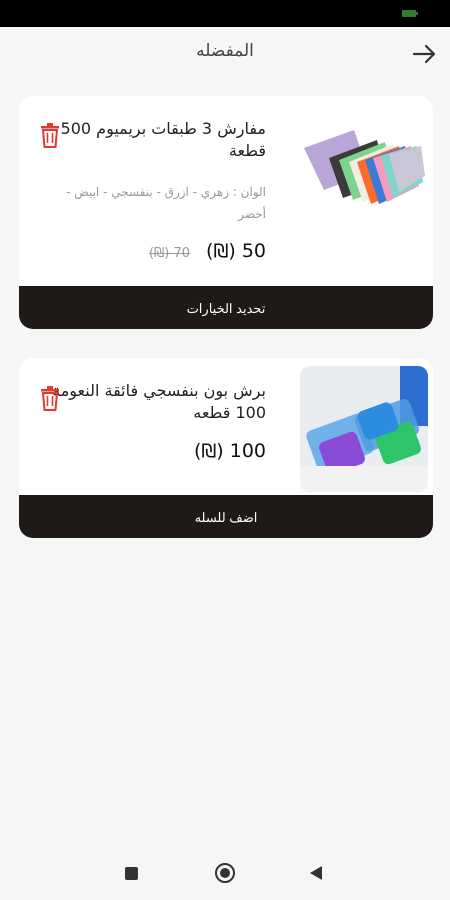 The height and width of the screenshot is (900, 450). I want to click on app-bar: المفضله, so click(225, 54).